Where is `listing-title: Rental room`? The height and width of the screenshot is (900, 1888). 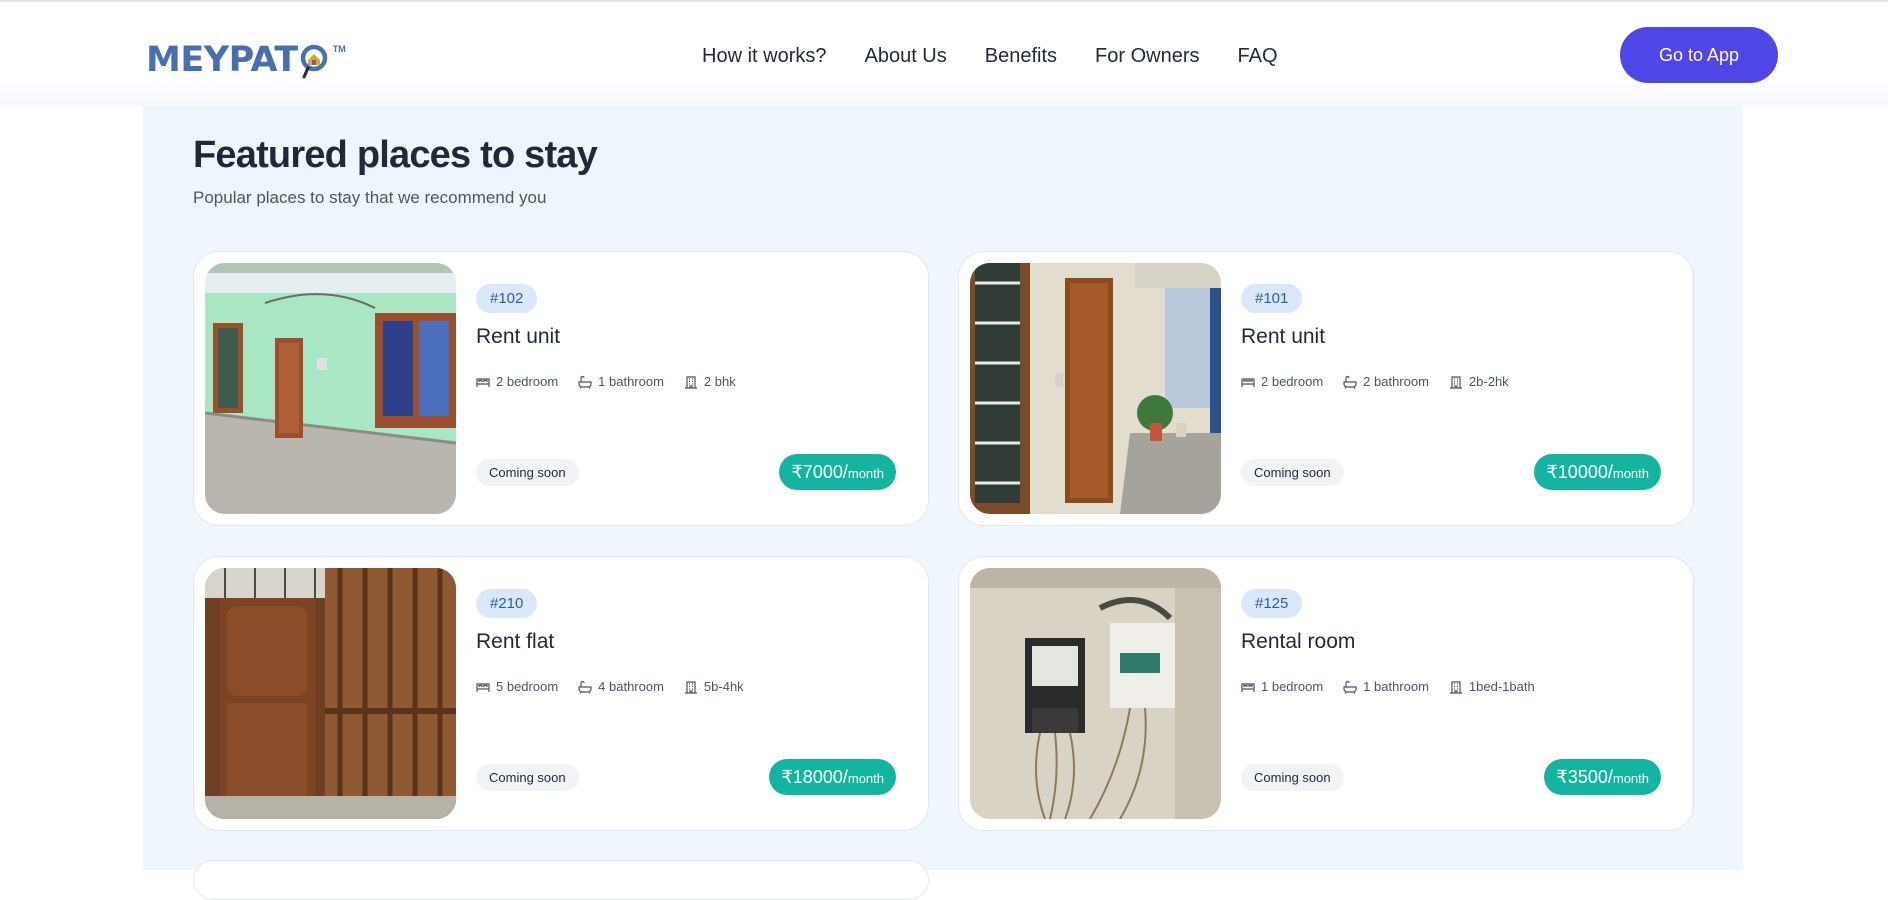
listing-title: Rental room is located at coordinates (1298, 642).